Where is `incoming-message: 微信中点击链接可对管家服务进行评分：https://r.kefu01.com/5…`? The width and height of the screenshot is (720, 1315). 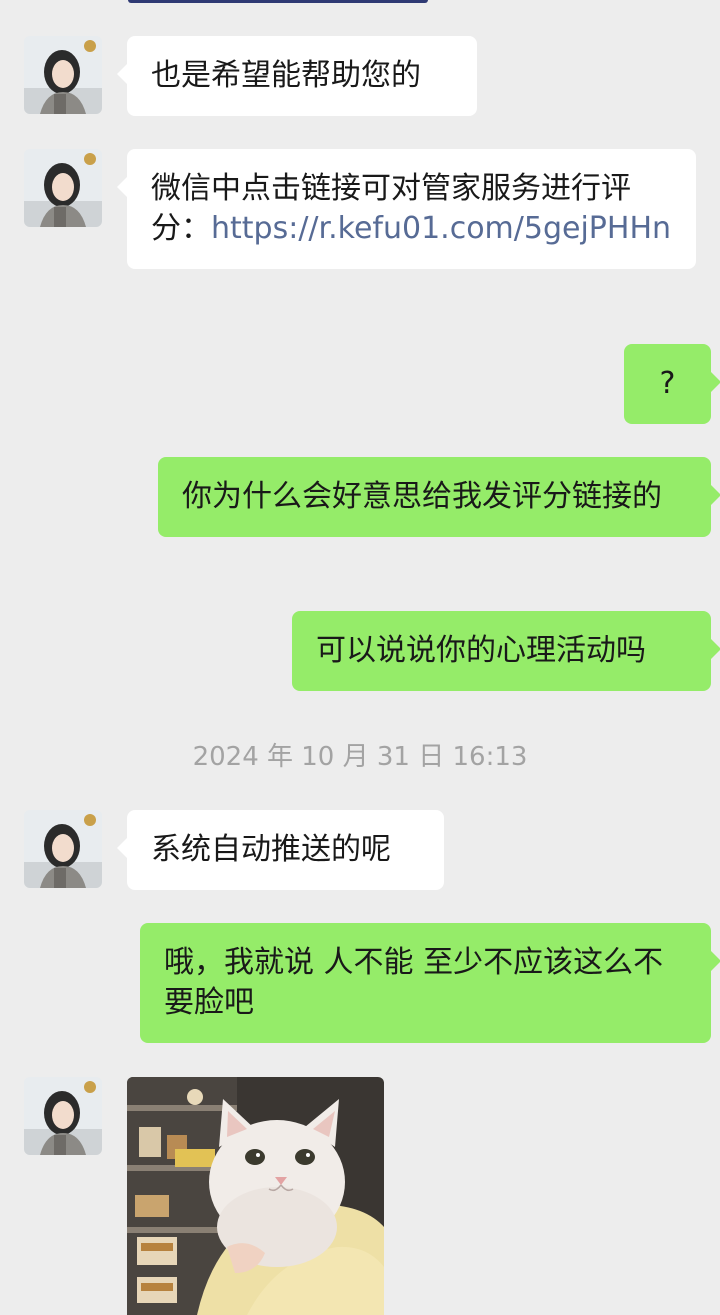
incoming-message: 微信中点击链接可对管家服务进行评分：https://r.kefu01.com/5… is located at coordinates (406, 209).